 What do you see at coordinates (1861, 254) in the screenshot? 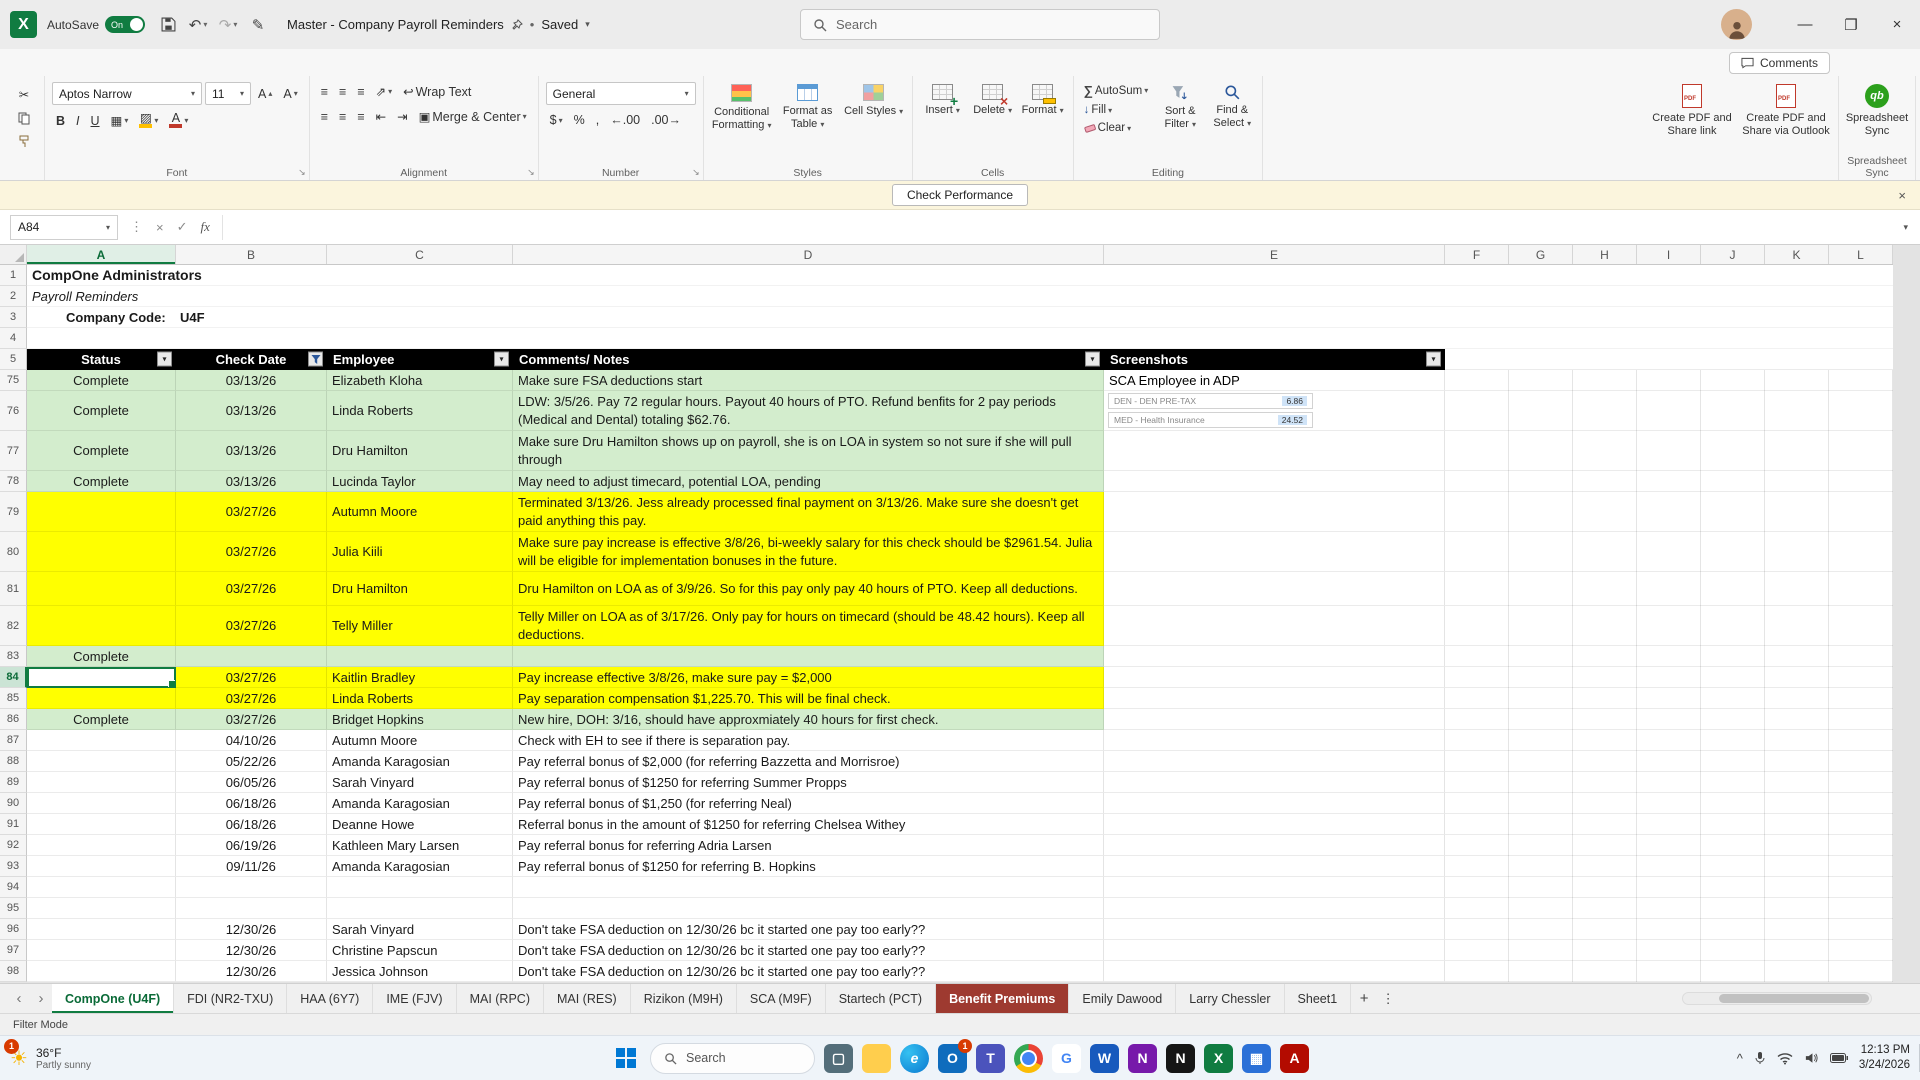
I see `column-header-L: L` at bounding box center [1861, 254].